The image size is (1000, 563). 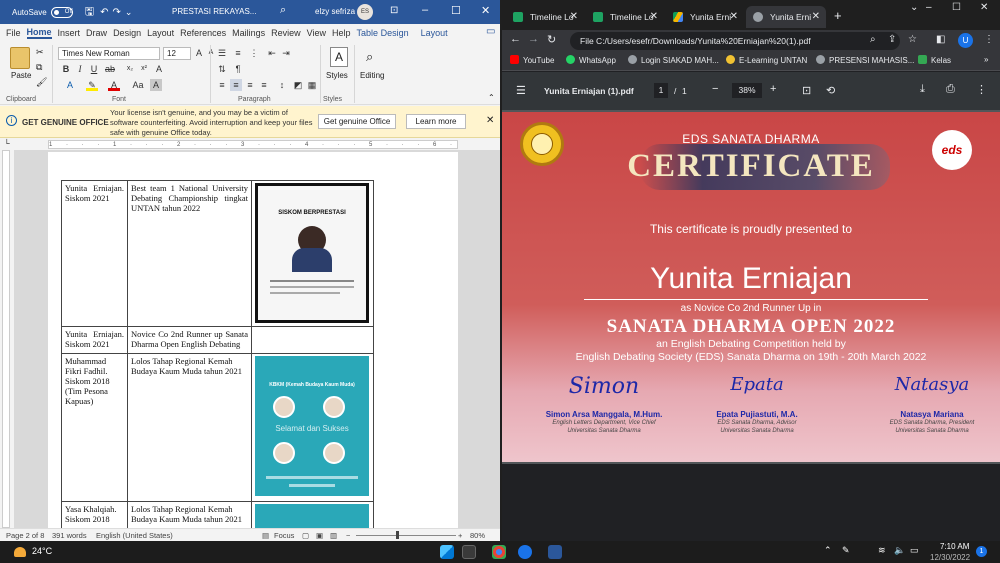 What do you see at coordinates (66, 69) in the screenshot?
I see `bold-icon: B` at bounding box center [66, 69].